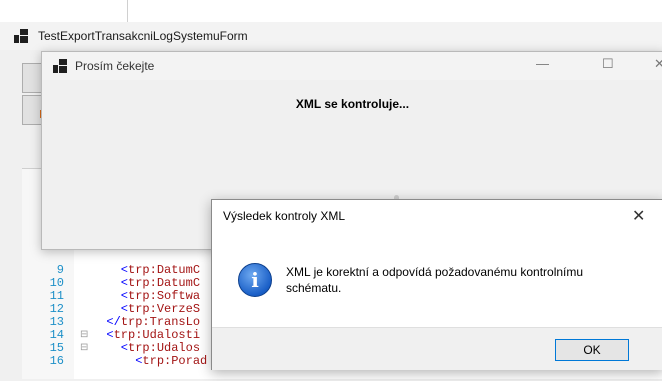  I want to click on code-line: 16 <trp:Porad, so click(128, 361).